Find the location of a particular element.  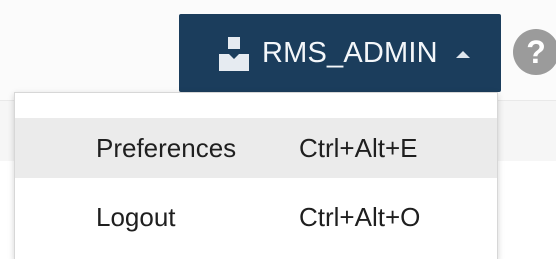

menu-item-shortcut: Ctrl+Alt+O is located at coordinates (360, 217).